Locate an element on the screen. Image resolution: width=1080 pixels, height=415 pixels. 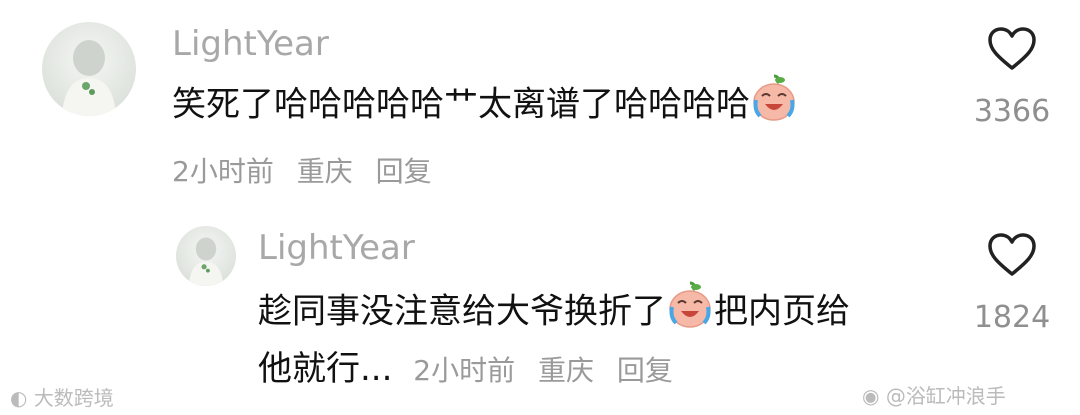
reply-like-section: 1824 is located at coordinates (1012, 283).